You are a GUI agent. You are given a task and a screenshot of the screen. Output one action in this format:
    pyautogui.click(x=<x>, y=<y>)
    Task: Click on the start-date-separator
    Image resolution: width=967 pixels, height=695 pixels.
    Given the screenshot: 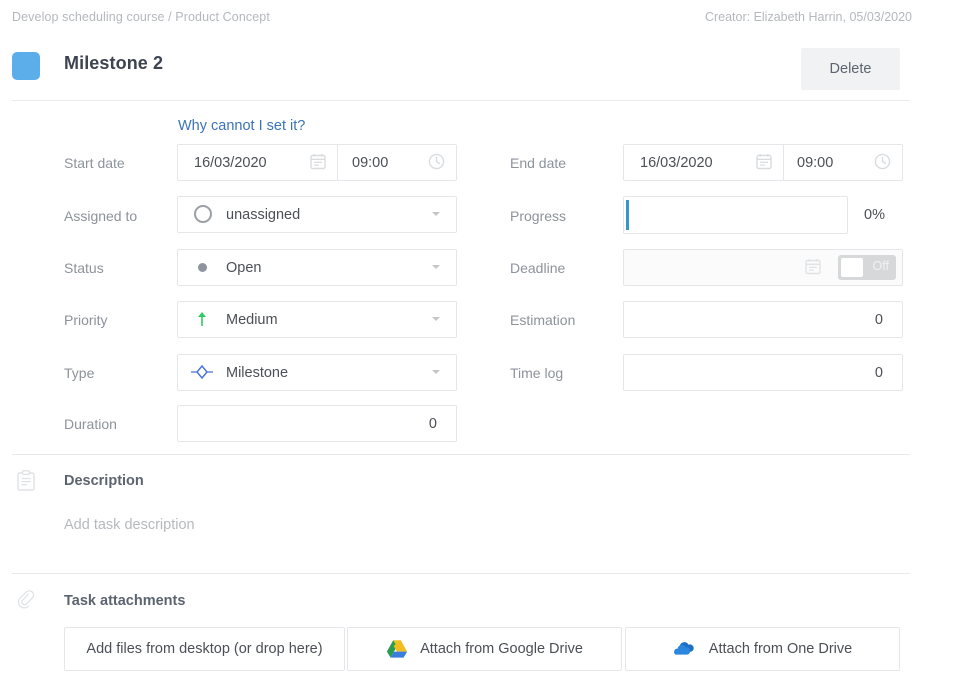 What is the action you would take?
    pyautogui.click(x=337, y=162)
    